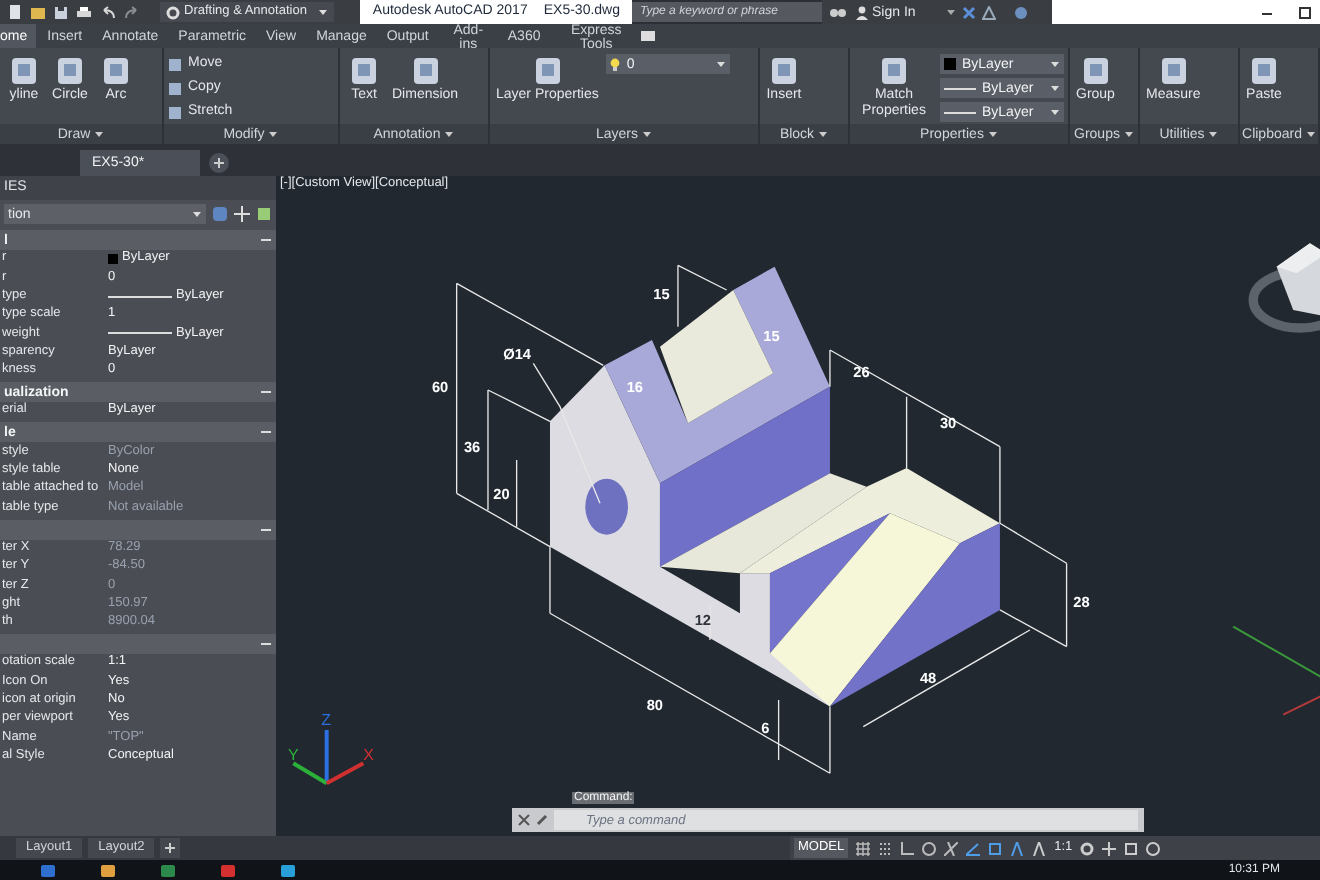  I want to click on close-icon, so click(524, 820).